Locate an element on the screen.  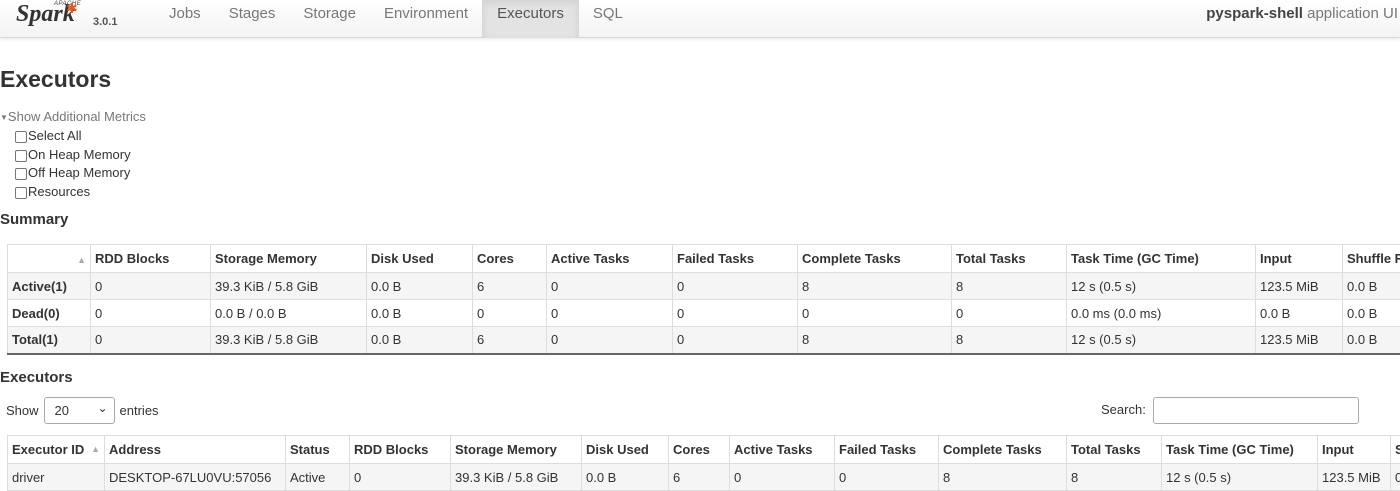
executors-header-complete-tasks: Complete Tasks is located at coordinates (1003, 450).